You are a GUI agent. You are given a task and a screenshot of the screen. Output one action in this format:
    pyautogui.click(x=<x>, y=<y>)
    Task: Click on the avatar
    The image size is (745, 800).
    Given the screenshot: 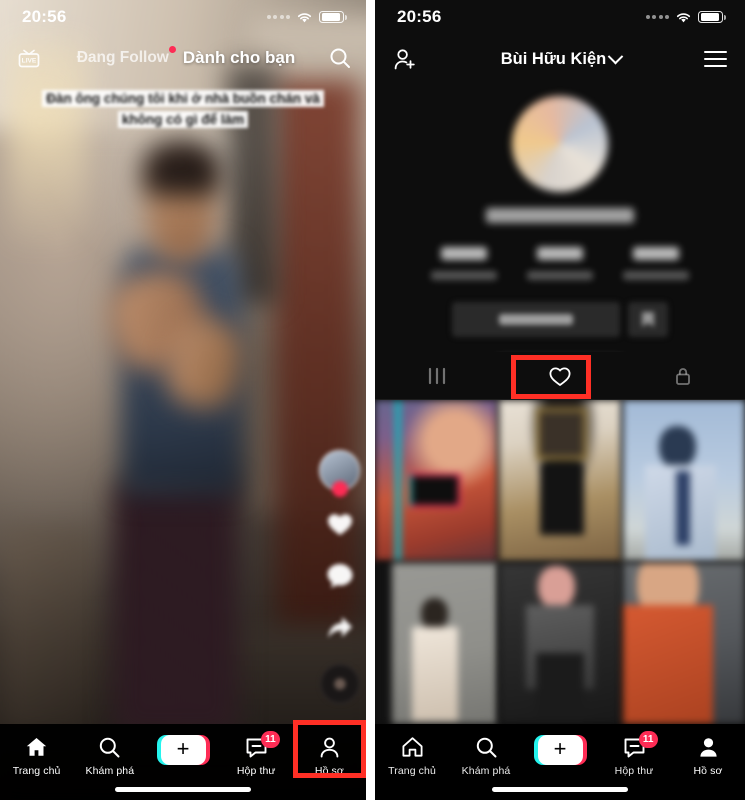 What is the action you would take?
    pyautogui.click(x=560, y=144)
    